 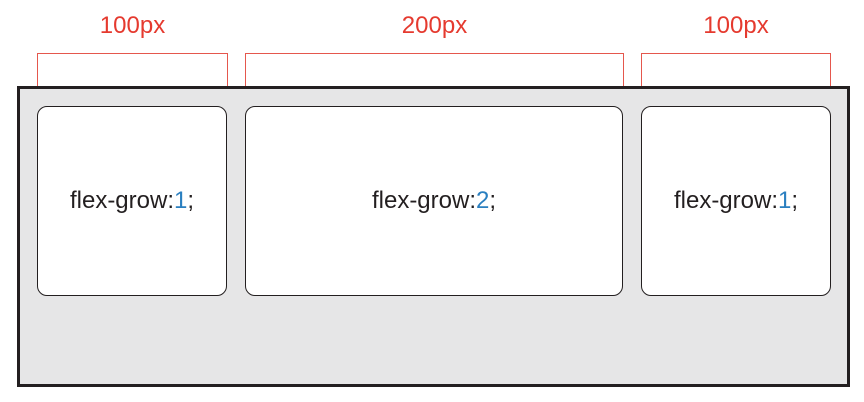 What do you see at coordinates (483, 200) in the screenshot?
I see `flex-item-value: 2` at bounding box center [483, 200].